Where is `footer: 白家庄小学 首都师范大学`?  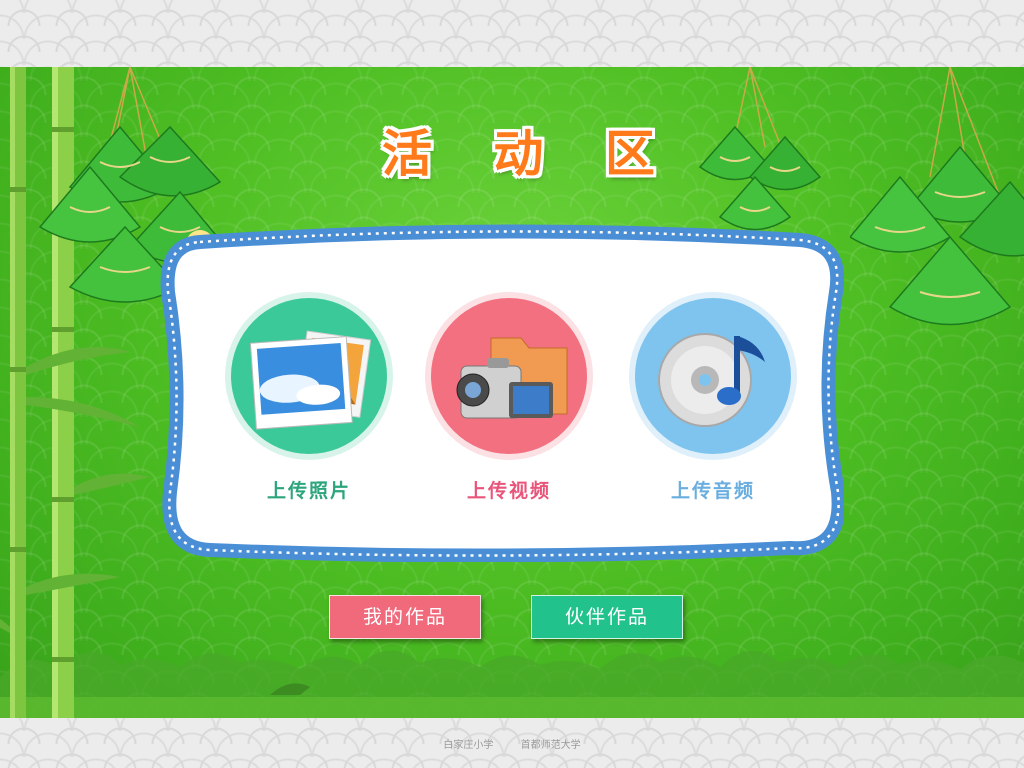 footer: 白家庄小学 首都师范大学 is located at coordinates (512, 743).